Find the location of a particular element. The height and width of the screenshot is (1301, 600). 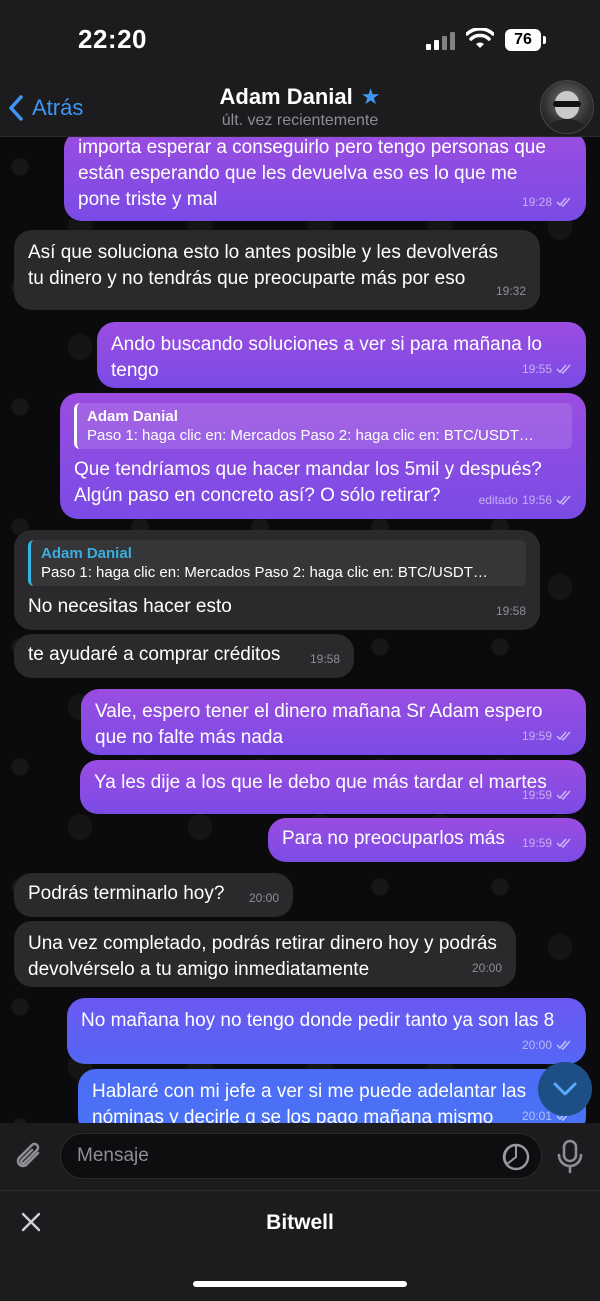

status-bar: 22:20 76 is located at coordinates (300, 40).